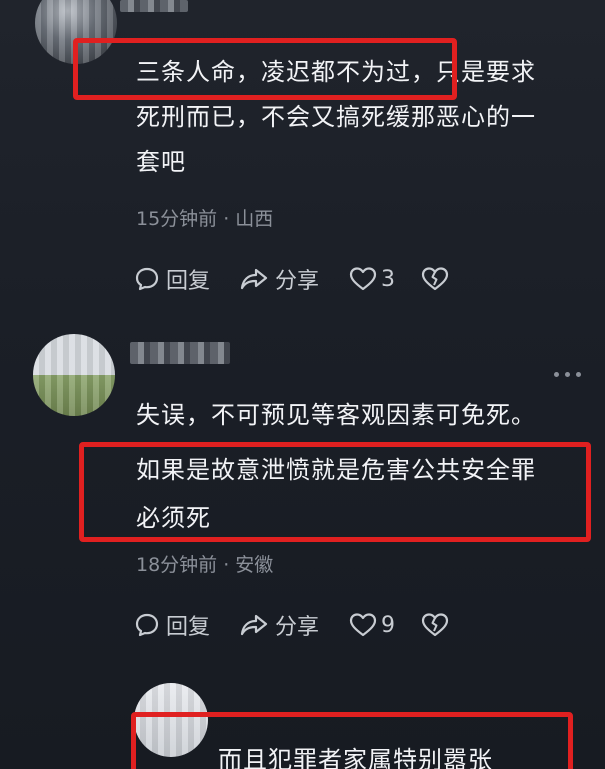 This screenshot has height=769, width=605. Describe the element at coordinates (161, 162) in the screenshot. I see `comment-text-line: 套吧` at that location.